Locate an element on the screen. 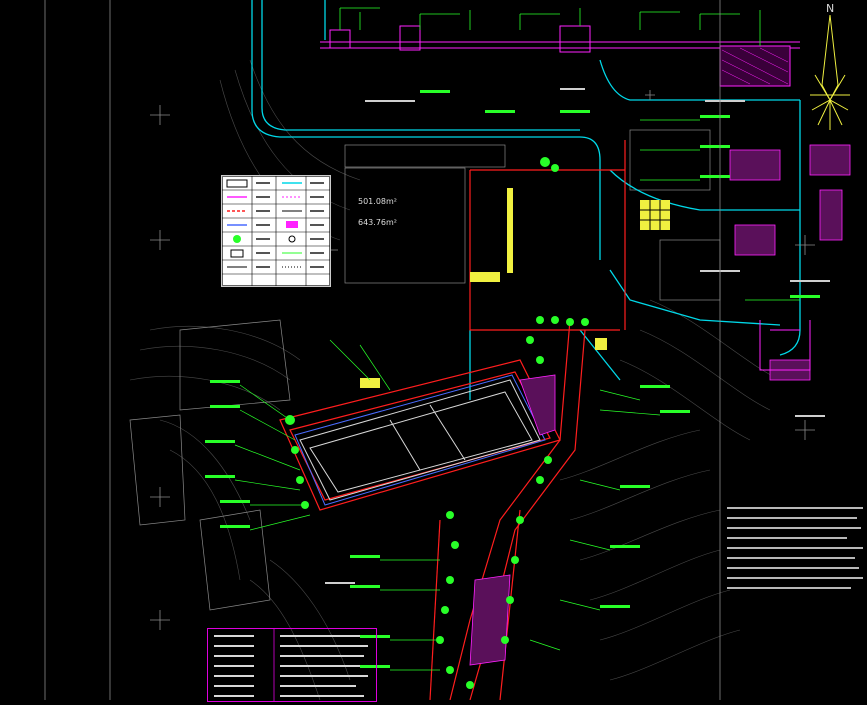 The width and height of the screenshot is (867, 705). compass-star-icon is located at coordinates (830, 72).